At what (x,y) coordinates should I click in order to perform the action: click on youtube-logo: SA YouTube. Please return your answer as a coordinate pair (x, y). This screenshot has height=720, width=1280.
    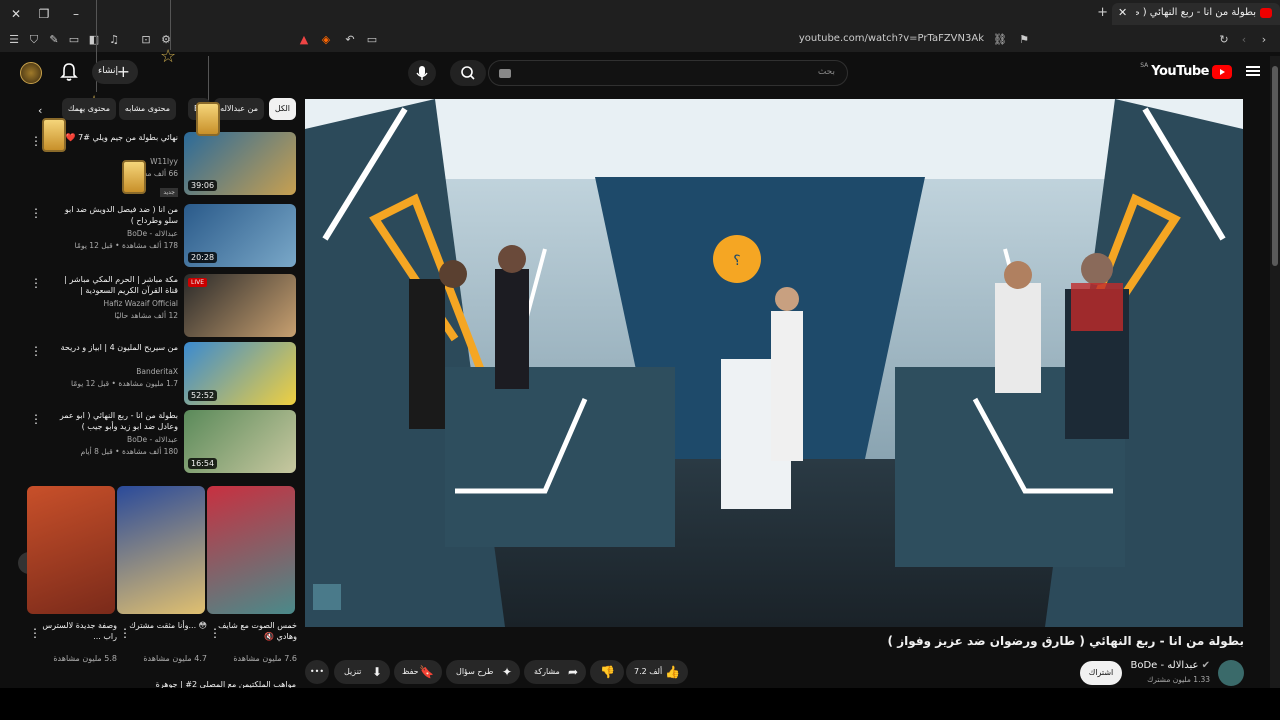
    Looking at the image, I should click on (1186, 70).